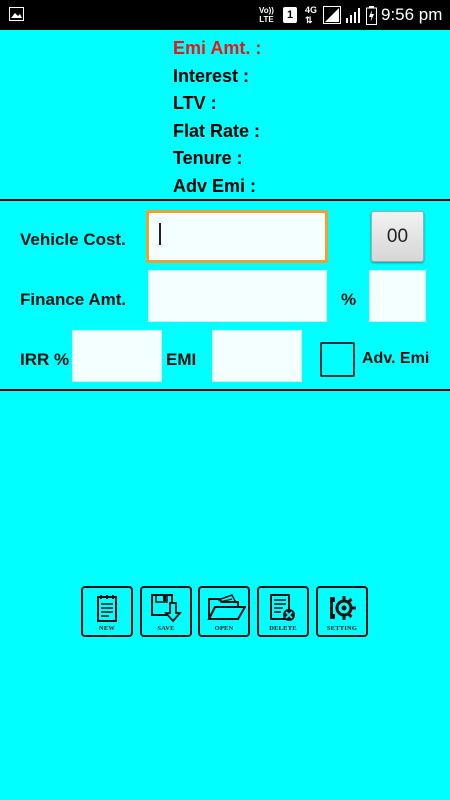 Image resolution: width=450 pixels, height=800 pixels. I want to click on open-caption: OPEN, so click(224, 628).